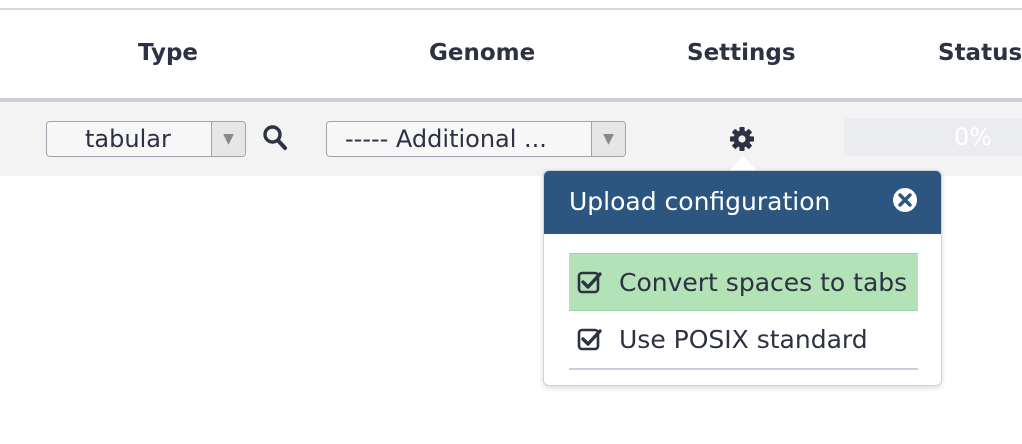 The image size is (1022, 444). What do you see at coordinates (128, 139) in the screenshot?
I see `type-select-value: tabular` at bounding box center [128, 139].